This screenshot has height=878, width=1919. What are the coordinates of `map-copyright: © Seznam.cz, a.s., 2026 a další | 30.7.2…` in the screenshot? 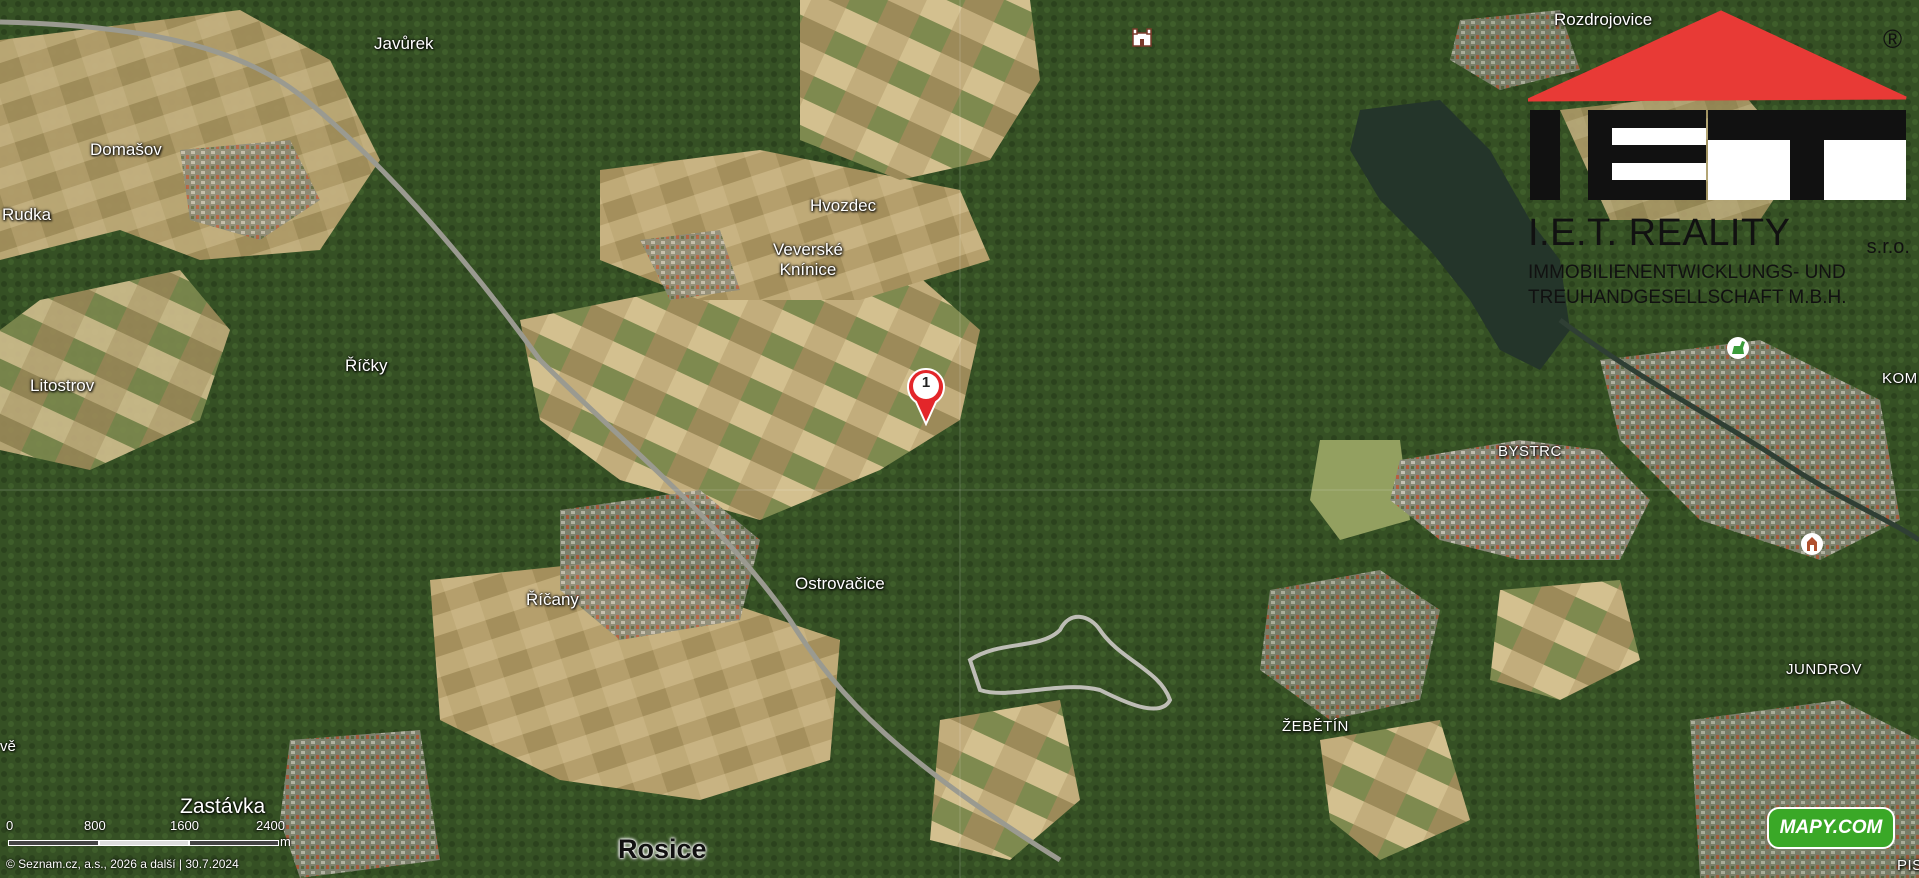 It's located at (122, 864).